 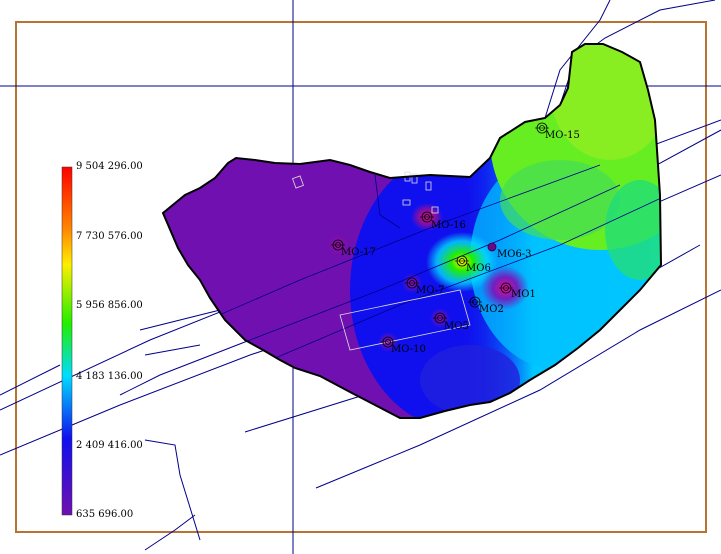 What do you see at coordinates (430, 290) in the screenshot?
I see `well-label: MO-7` at bounding box center [430, 290].